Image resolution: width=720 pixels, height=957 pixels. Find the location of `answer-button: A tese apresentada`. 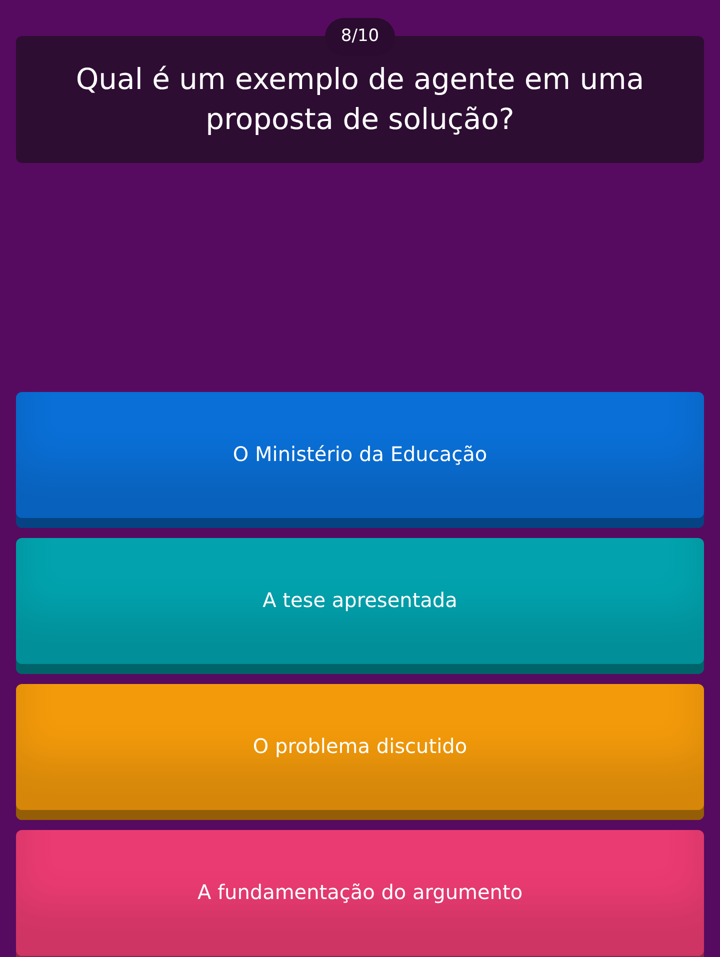

answer-button: A tese apresentada is located at coordinates (360, 606).